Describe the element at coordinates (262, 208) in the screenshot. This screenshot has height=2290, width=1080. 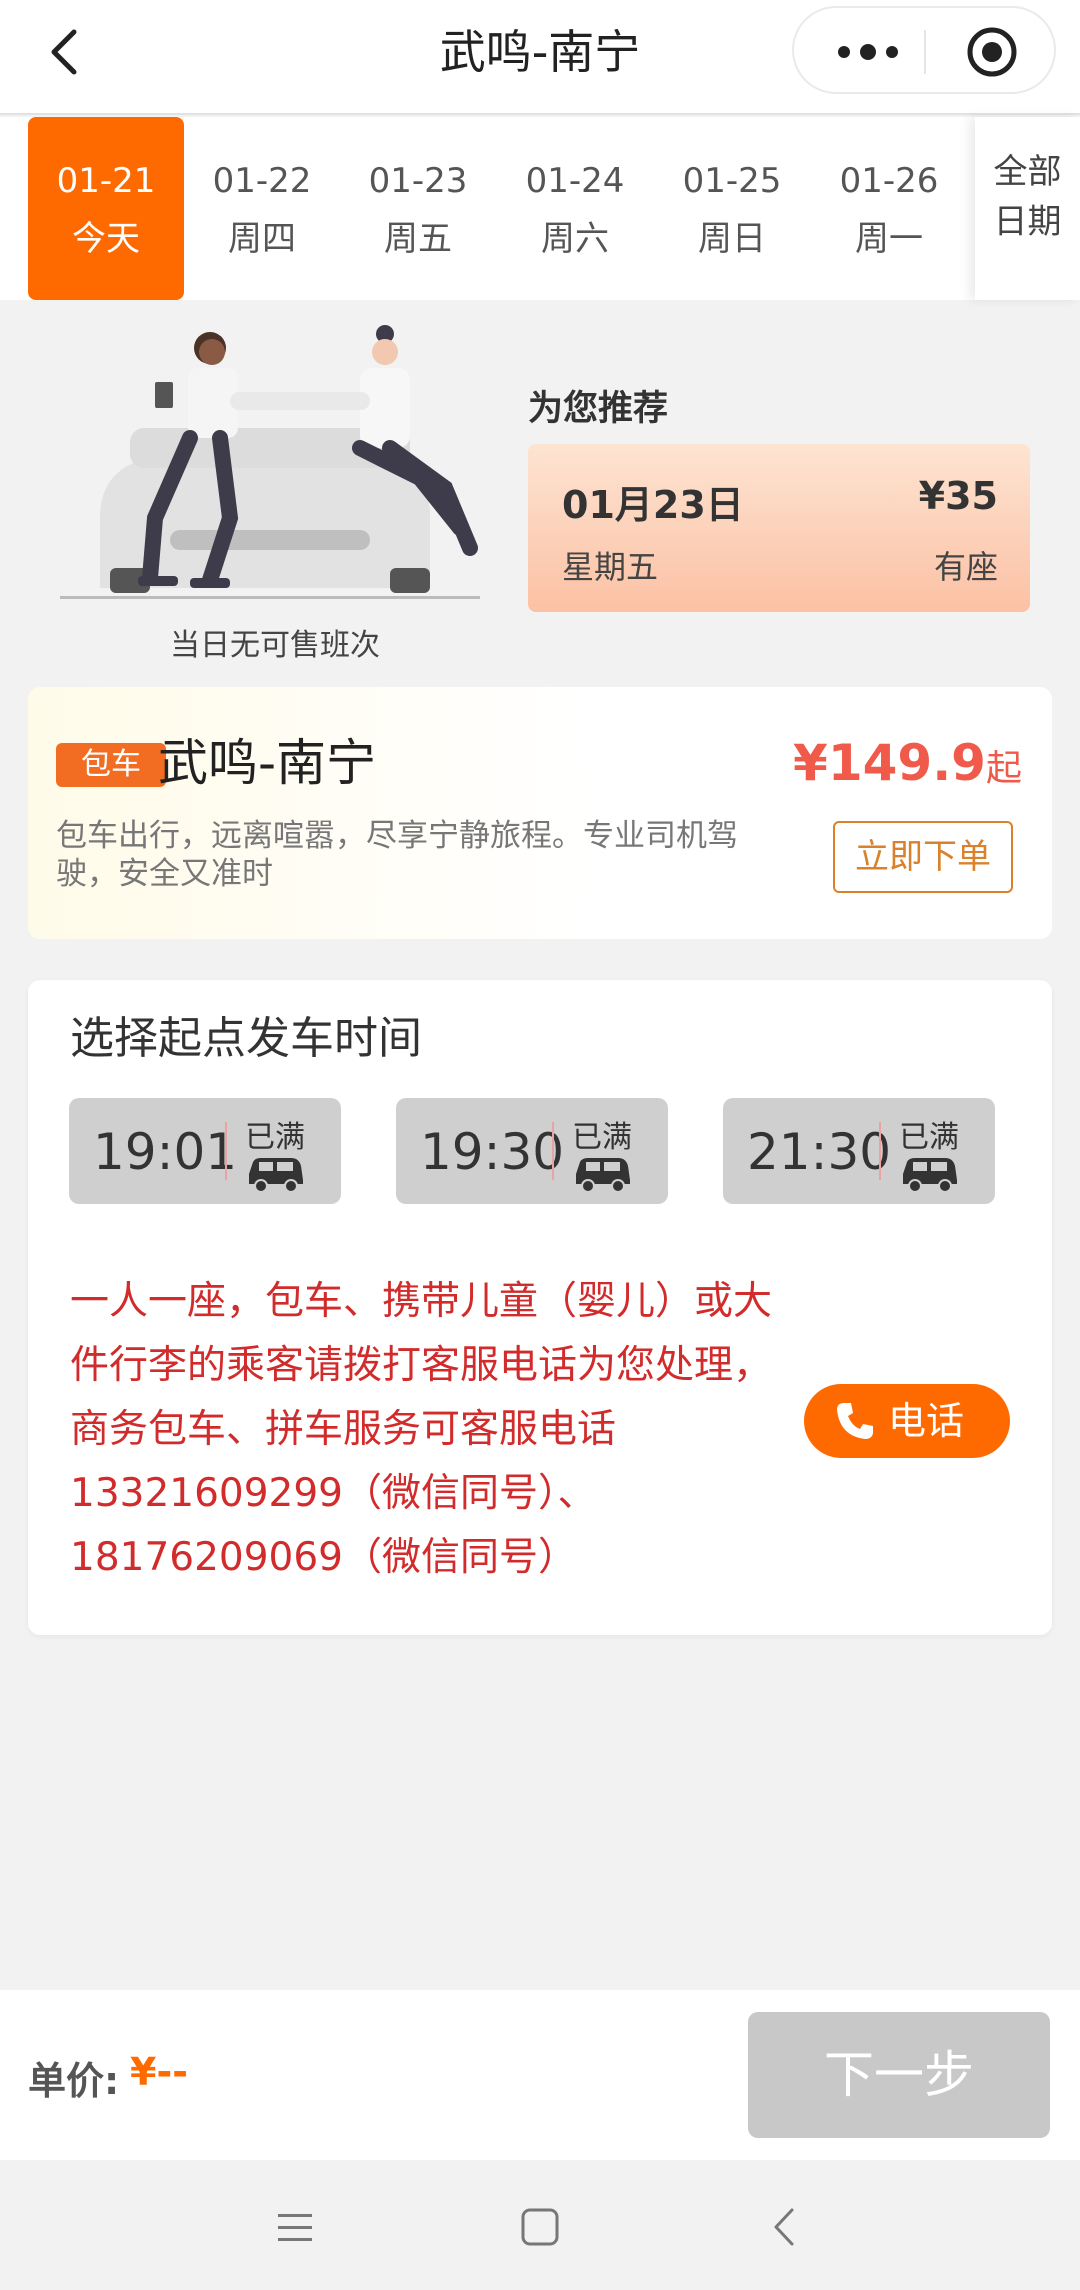
I see `date-tab-1: 01-22 周四` at that location.